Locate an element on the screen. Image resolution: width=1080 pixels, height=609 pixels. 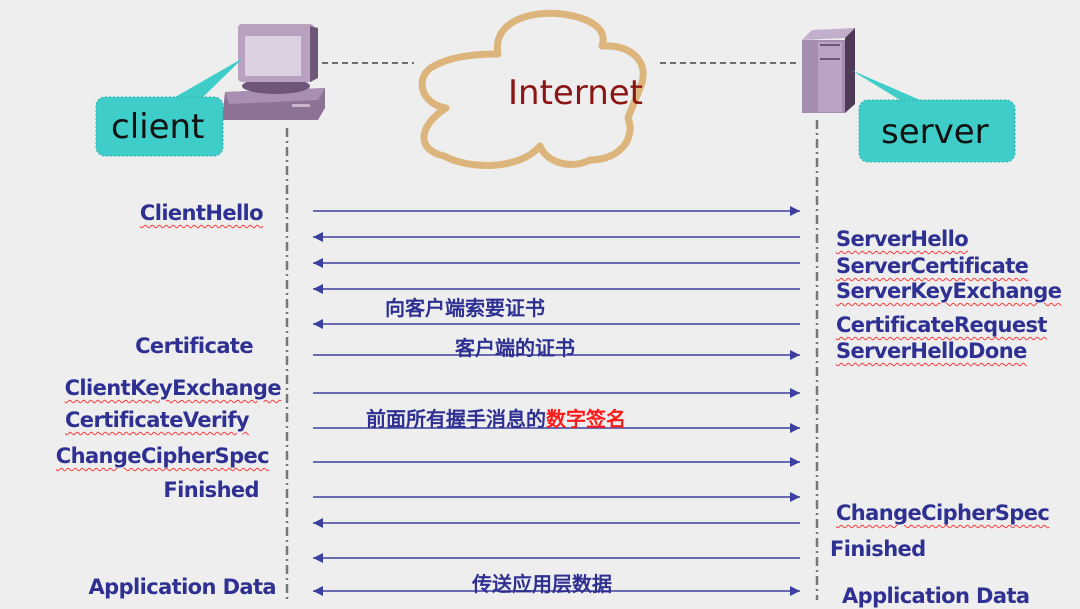
server-msg-label: ServerHello is located at coordinates (902, 239).